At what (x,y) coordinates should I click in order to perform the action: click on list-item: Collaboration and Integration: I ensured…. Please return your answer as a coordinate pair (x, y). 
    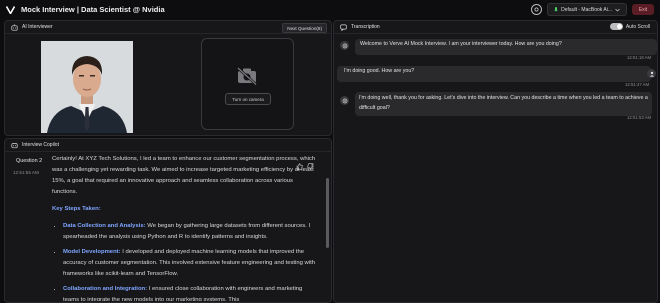
    Looking at the image, I should click on (190, 292).